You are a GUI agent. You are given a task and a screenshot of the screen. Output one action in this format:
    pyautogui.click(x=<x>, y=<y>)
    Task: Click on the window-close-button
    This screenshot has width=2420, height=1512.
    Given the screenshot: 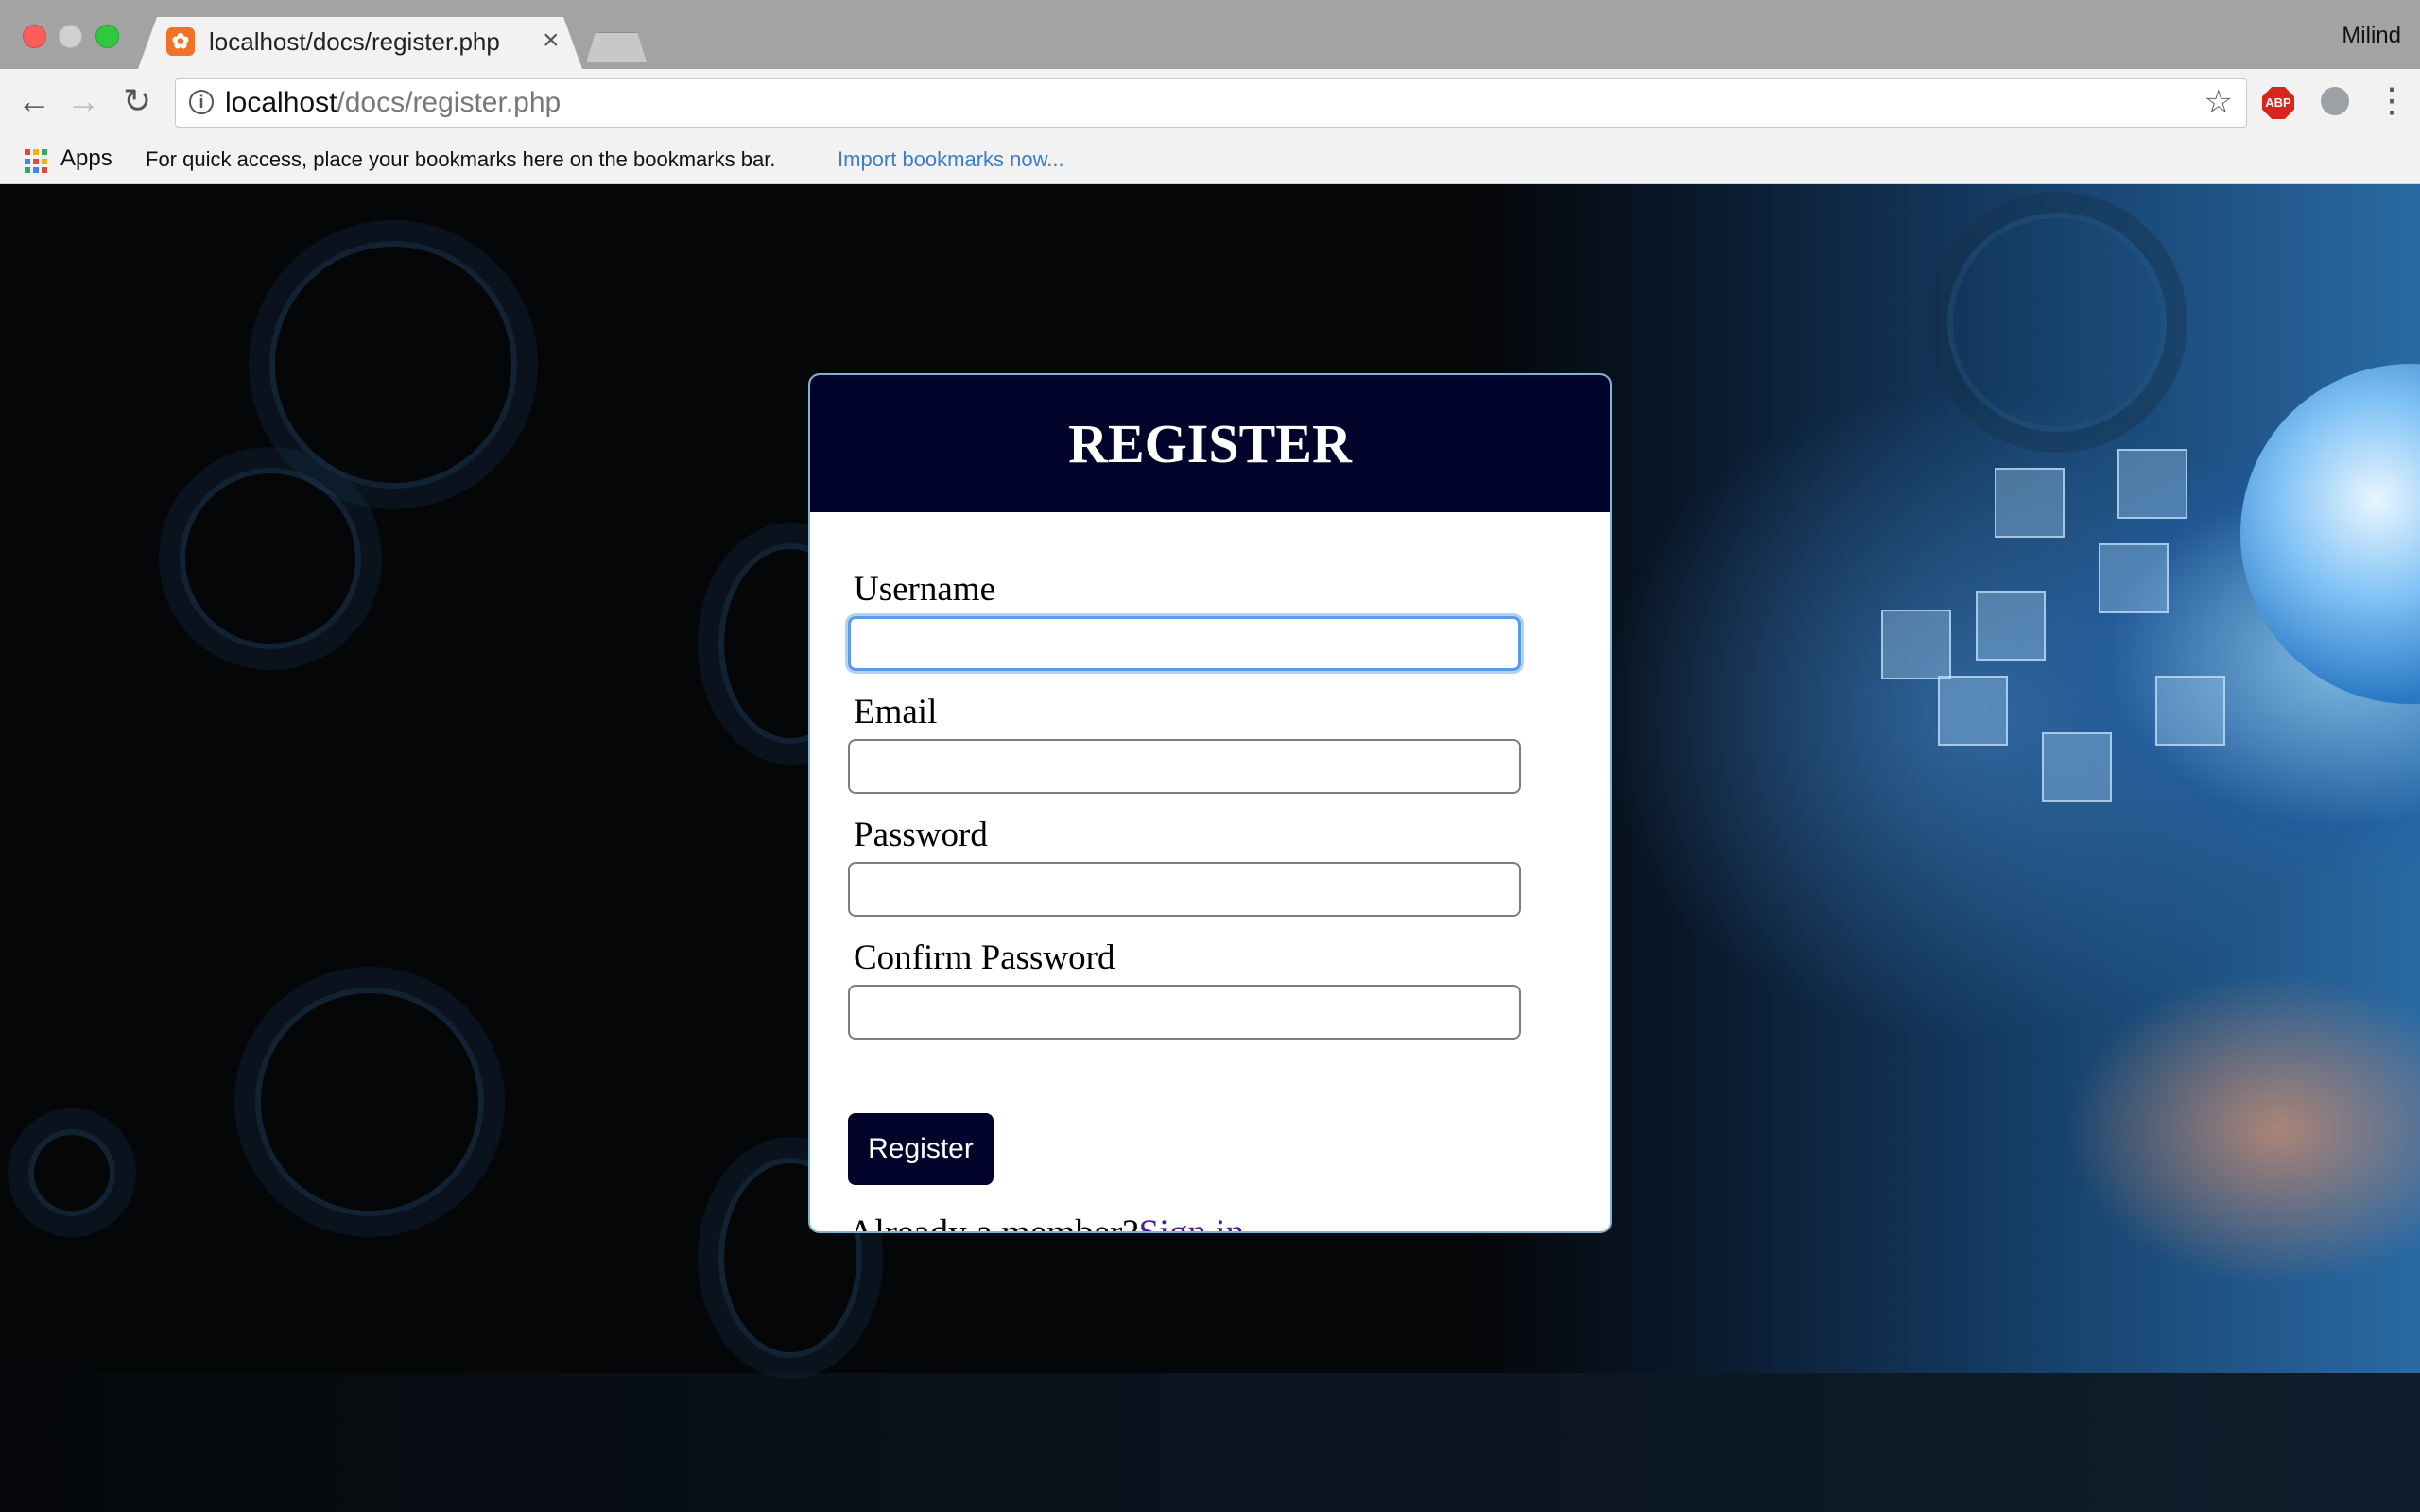 What is the action you would take?
    pyautogui.click(x=34, y=36)
    